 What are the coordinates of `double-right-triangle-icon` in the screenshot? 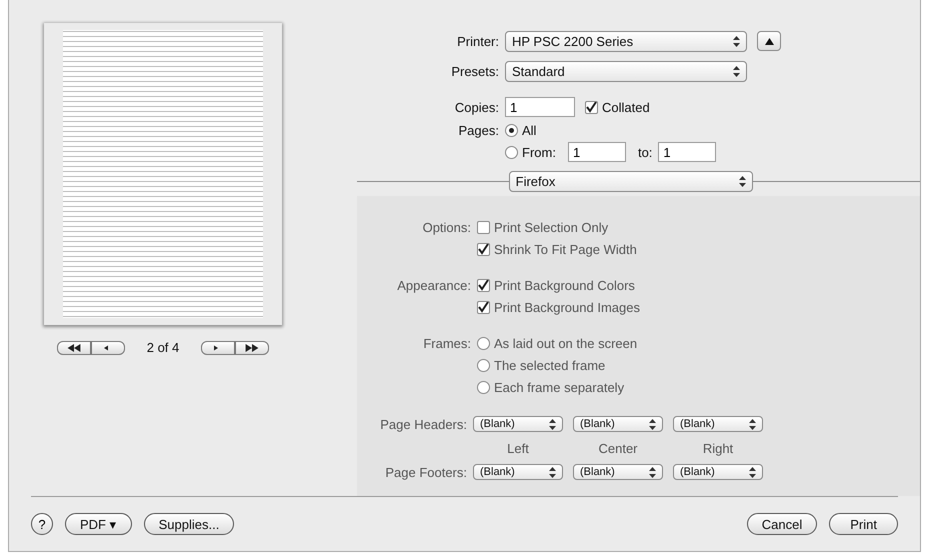 It's located at (252, 348).